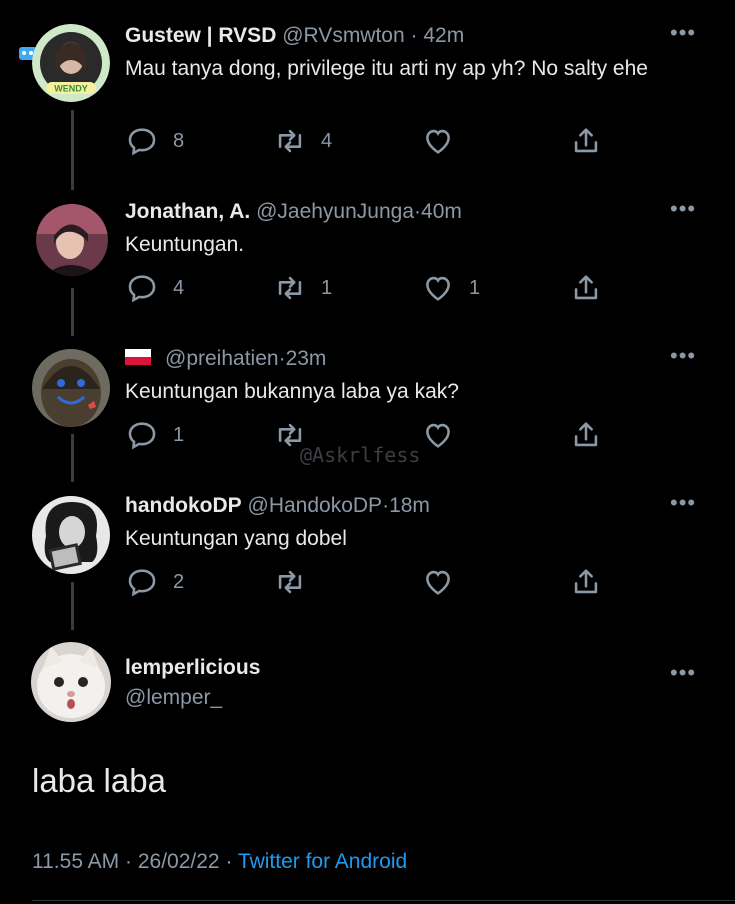 The width and height of the screenshot is (735, 904). Describe the element at coordinates (200, 35) in the screenshot. I see `display-name: Gustew | RVSD` at that location.